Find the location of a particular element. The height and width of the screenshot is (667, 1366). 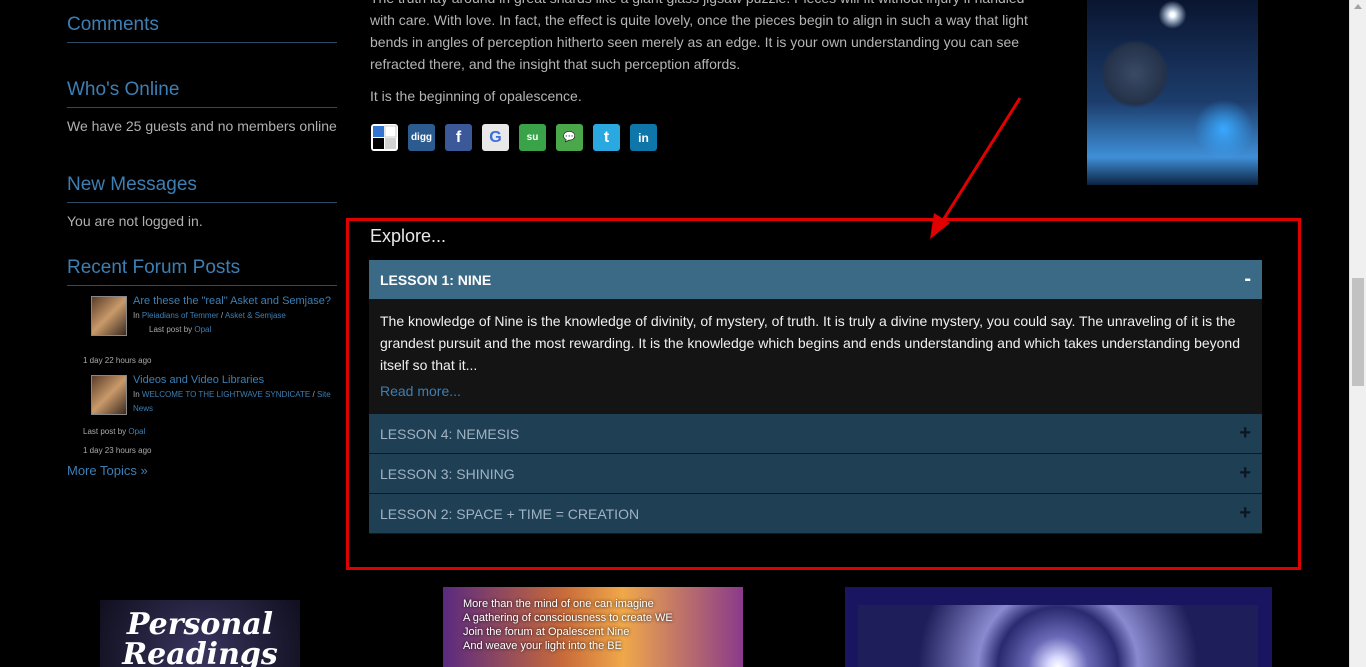

technorati-icon: 💬 is located at coordinates (569, 137).